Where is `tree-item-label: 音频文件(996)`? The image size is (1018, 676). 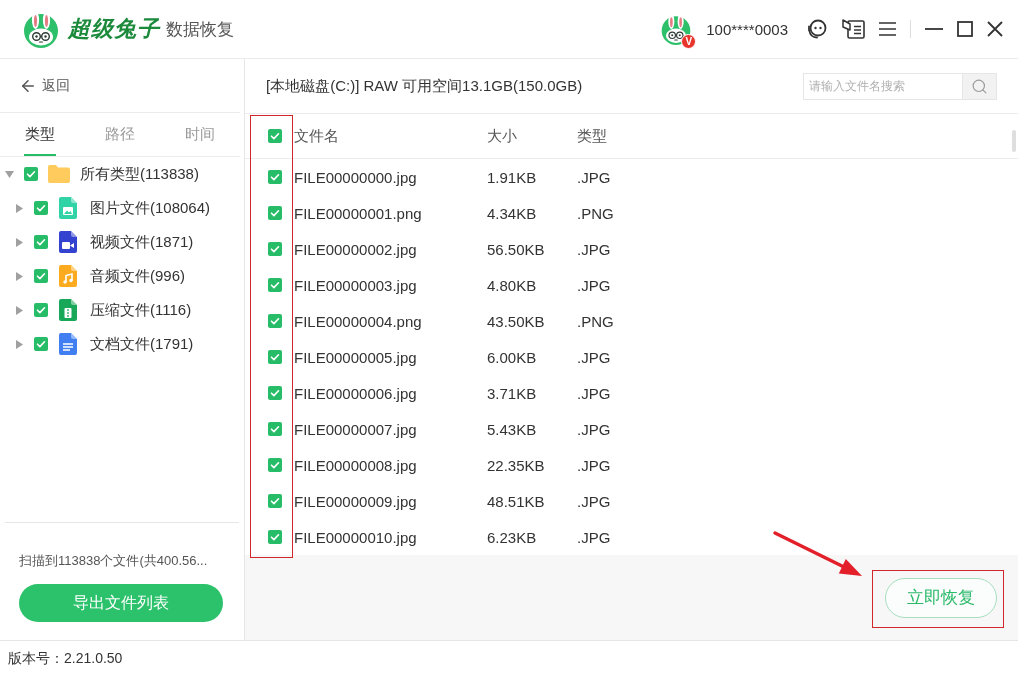
tree-item-label: 音频文件(996) is located at coordinates (138, 276).